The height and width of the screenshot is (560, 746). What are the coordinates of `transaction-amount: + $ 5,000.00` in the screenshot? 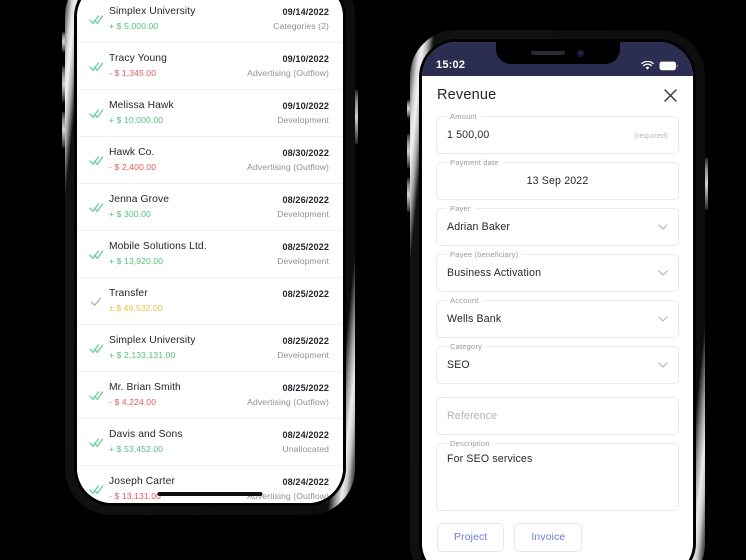 It's located at (134, 26).